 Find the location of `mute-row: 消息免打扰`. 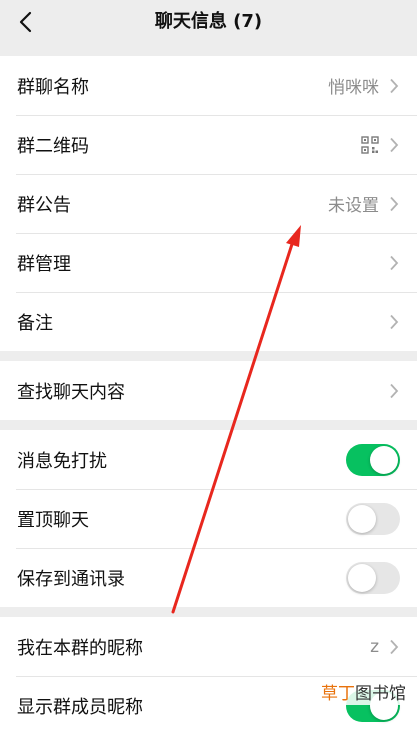

mute-row: 消息免打扰 is located at coordinates (208, 459).